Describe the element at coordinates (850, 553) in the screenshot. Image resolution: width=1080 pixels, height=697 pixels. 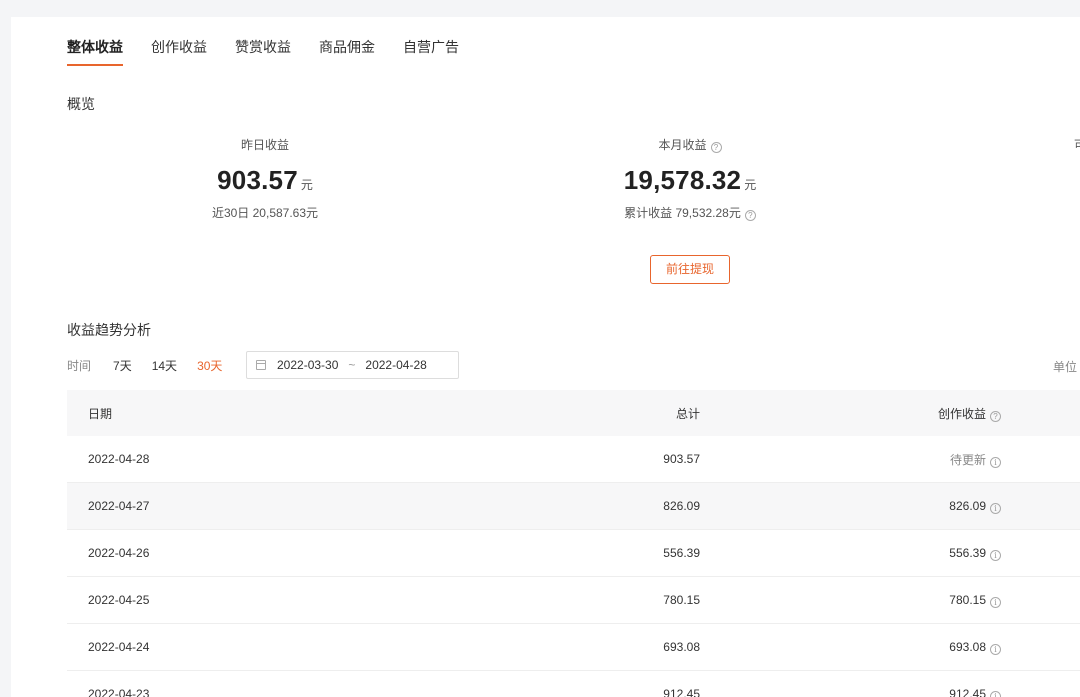
I see `row-create: 556.39 i` at that location.